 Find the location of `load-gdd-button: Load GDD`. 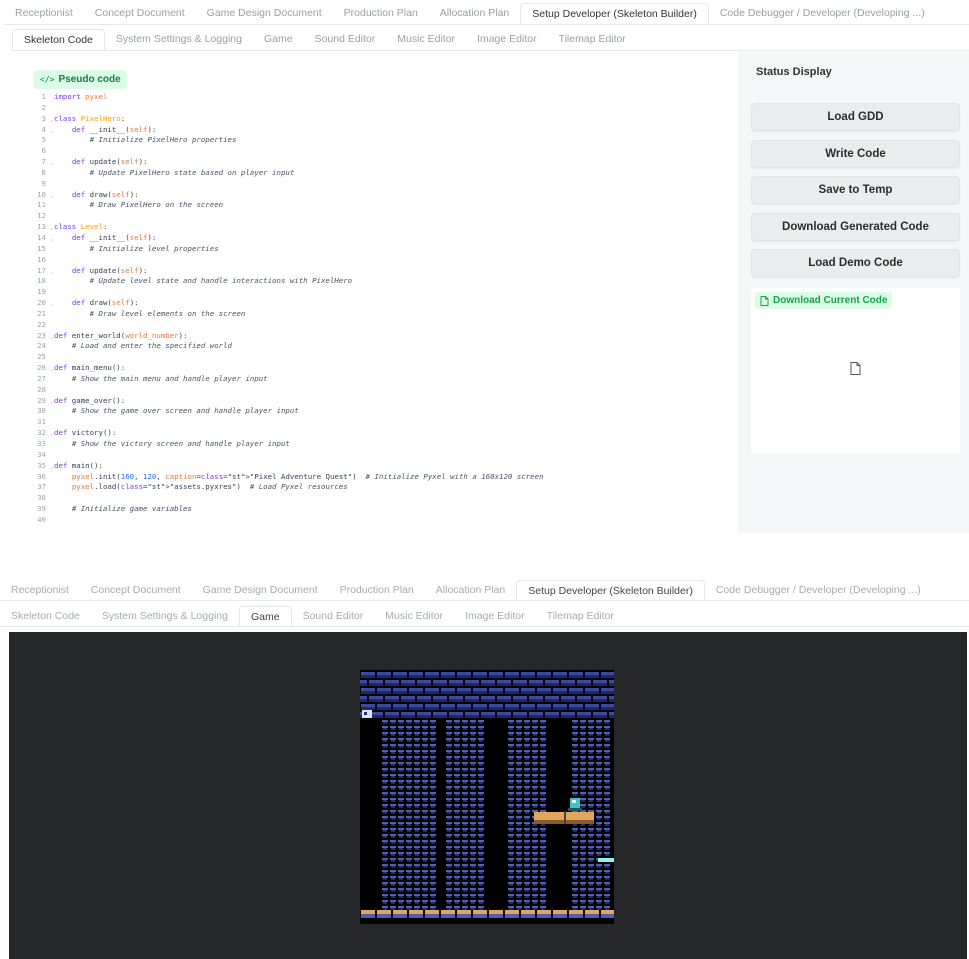

load-gdd-button: Load GDD is located at coordinates (855, 117).